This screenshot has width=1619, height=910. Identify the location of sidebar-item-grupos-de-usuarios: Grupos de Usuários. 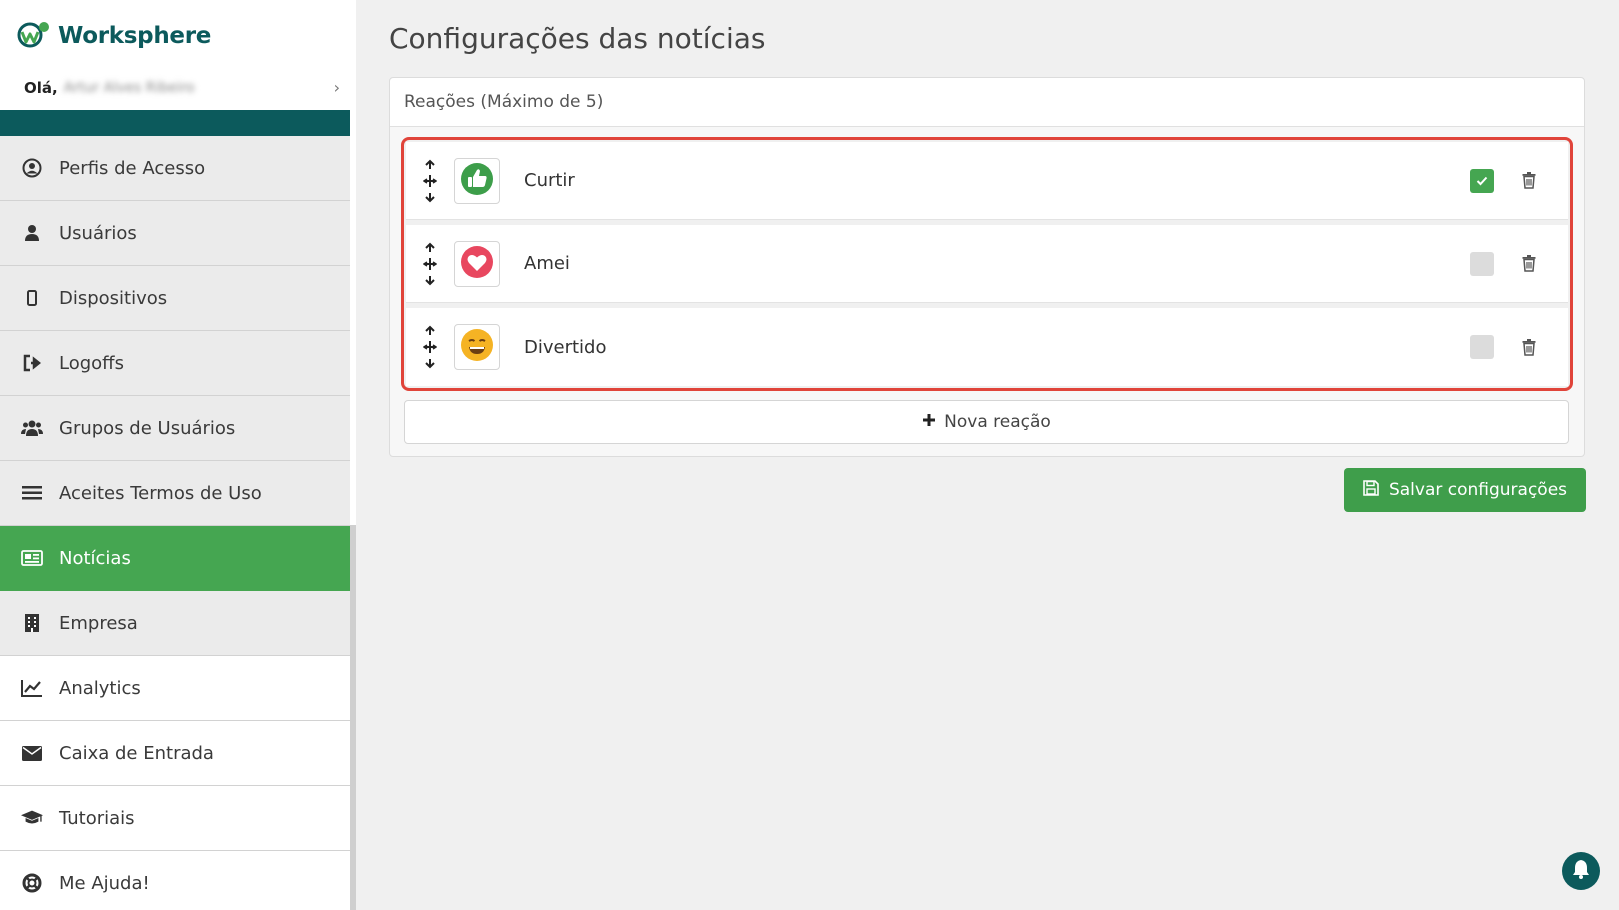
(175, 428).